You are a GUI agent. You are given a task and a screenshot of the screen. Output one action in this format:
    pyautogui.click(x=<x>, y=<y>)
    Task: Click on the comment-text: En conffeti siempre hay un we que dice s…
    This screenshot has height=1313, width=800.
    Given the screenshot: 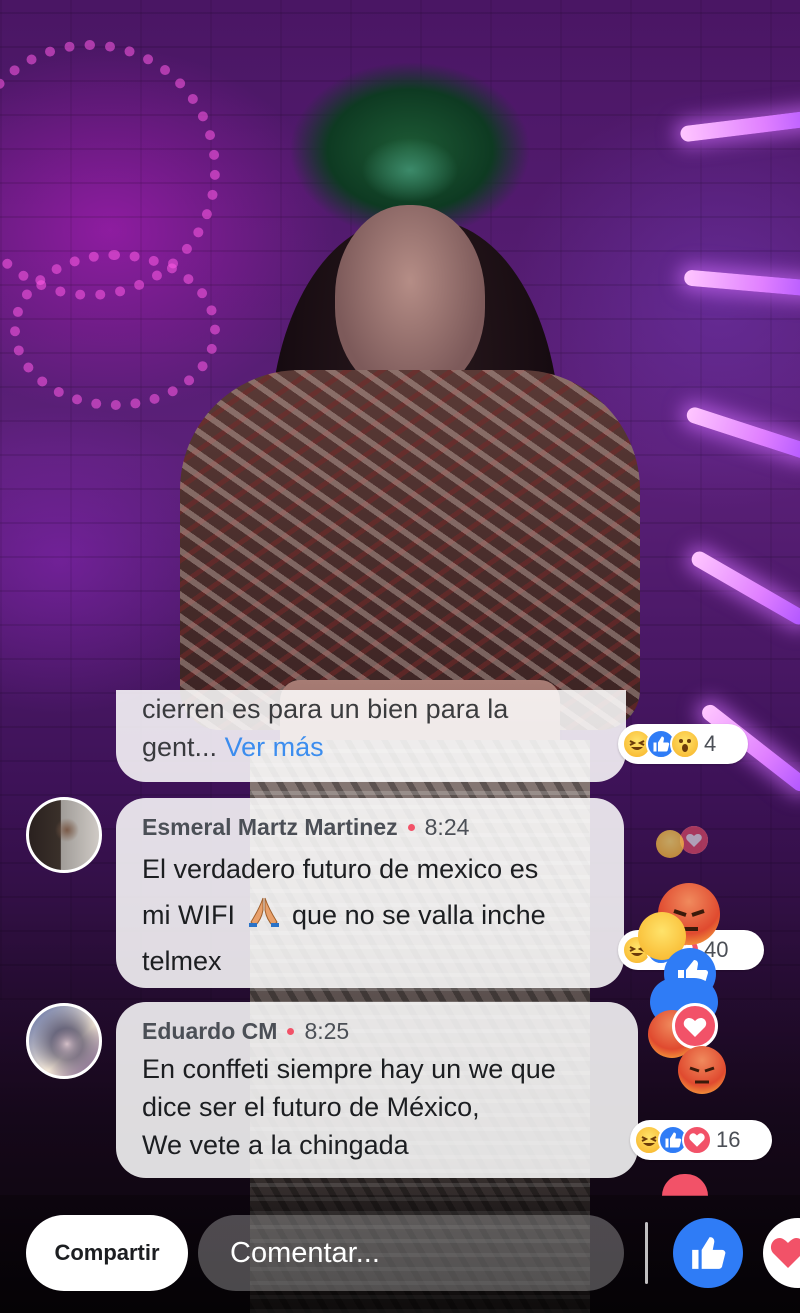 What is the action you would take?
    pyautogui.click(x=377, y=1107)
    